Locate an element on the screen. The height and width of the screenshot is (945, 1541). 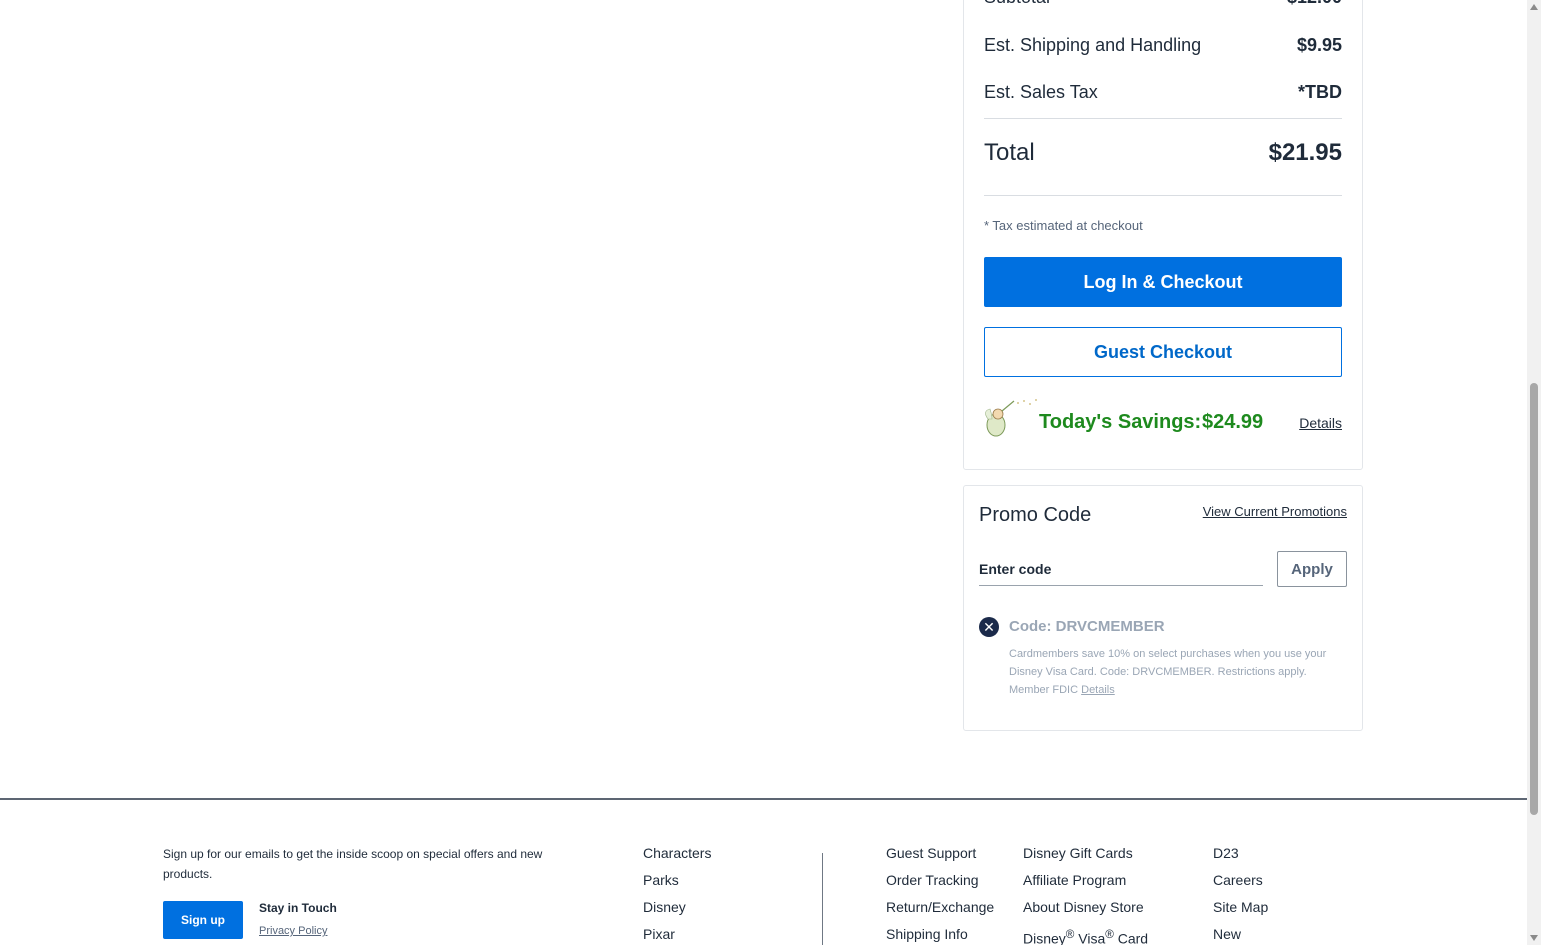
visa-text-card: Card is located at coordinates (1131, 937).